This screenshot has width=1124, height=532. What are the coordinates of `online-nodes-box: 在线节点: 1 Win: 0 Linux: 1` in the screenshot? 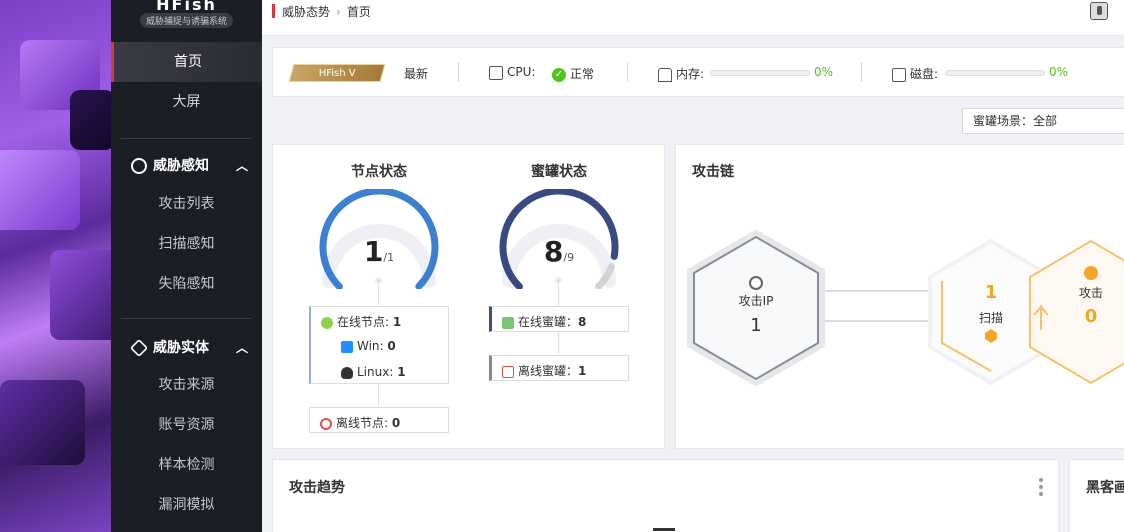 It's located at (379, 345).